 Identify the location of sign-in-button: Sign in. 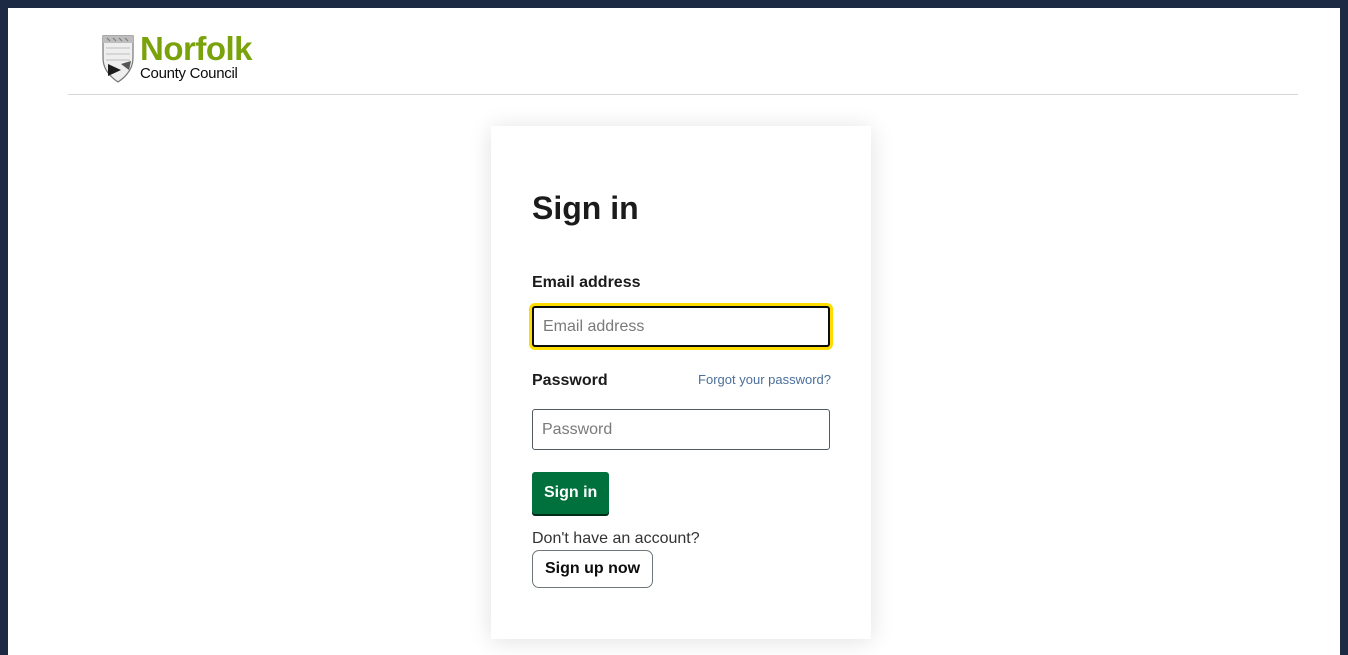
(571, 493).